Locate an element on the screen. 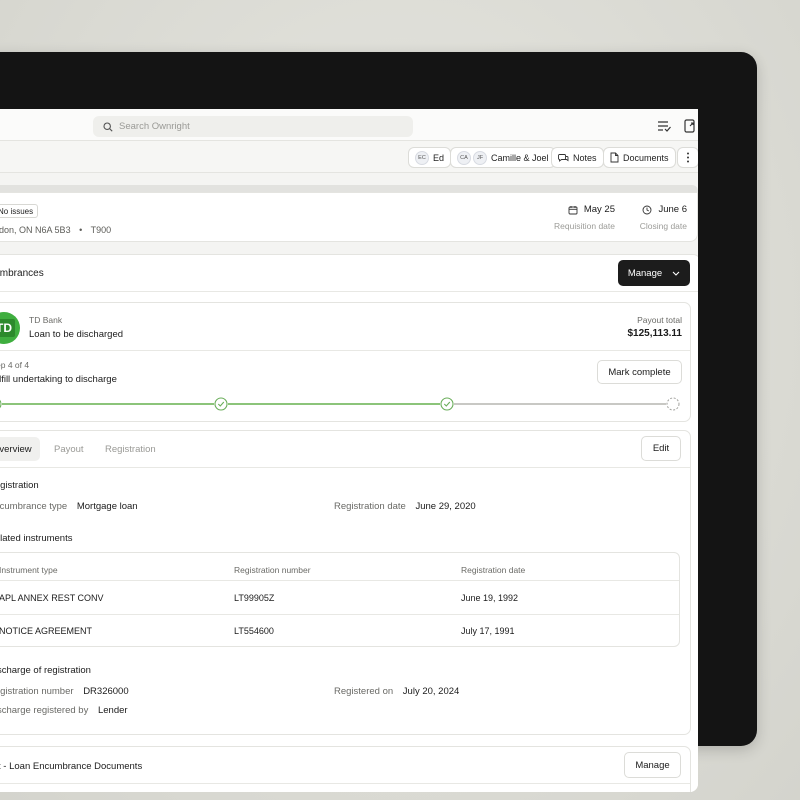 Image resolution: width=800 pixels, height=800 pixels. avatar: JF is located at coordinates (480, 157).